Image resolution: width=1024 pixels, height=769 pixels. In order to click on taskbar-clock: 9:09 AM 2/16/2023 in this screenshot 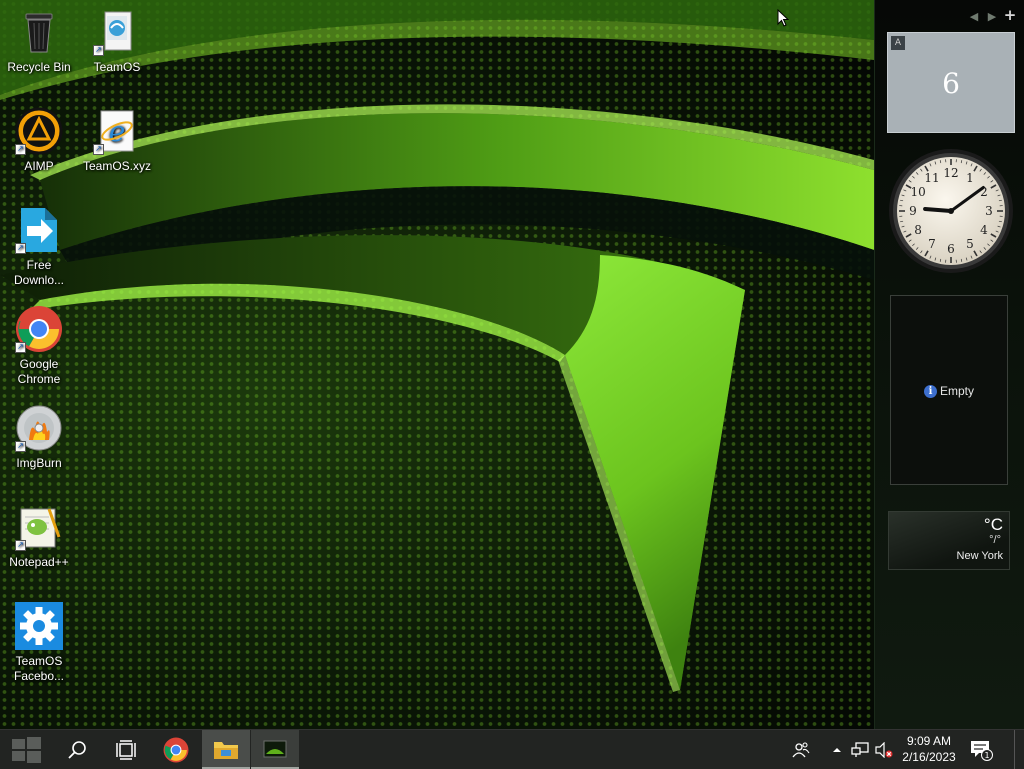, I will do `click(929, 749)`.